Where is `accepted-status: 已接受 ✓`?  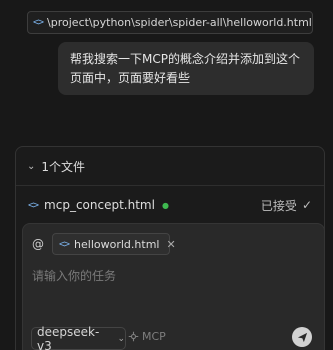
accepted-status: 已接受 ✓ is located at coordinates (286, 205).